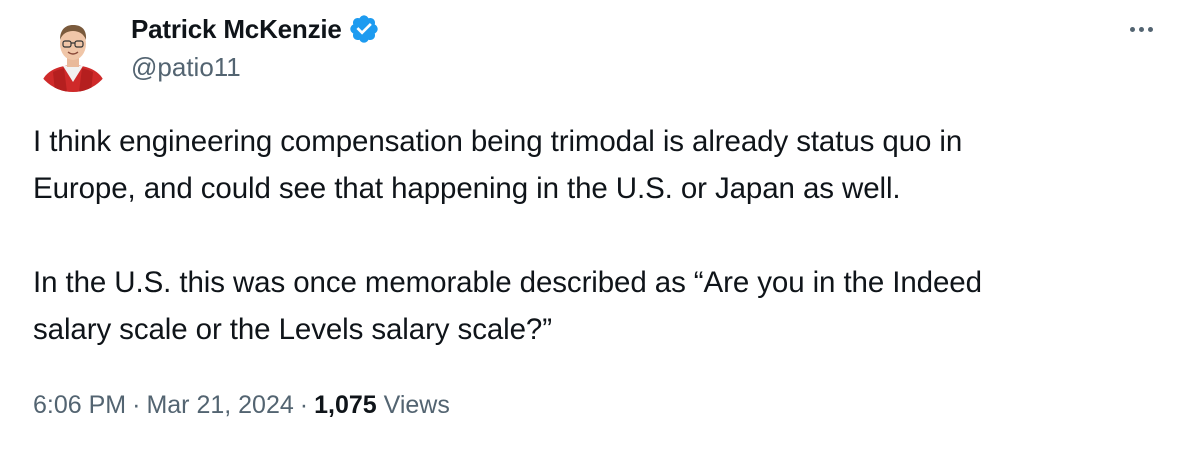 The height and width of the screenshot is (454, 1188). What do you see at coordinates (1141, 29) in the screenshot?
I see `more-options-icon` at bounding box center [1141, 29].